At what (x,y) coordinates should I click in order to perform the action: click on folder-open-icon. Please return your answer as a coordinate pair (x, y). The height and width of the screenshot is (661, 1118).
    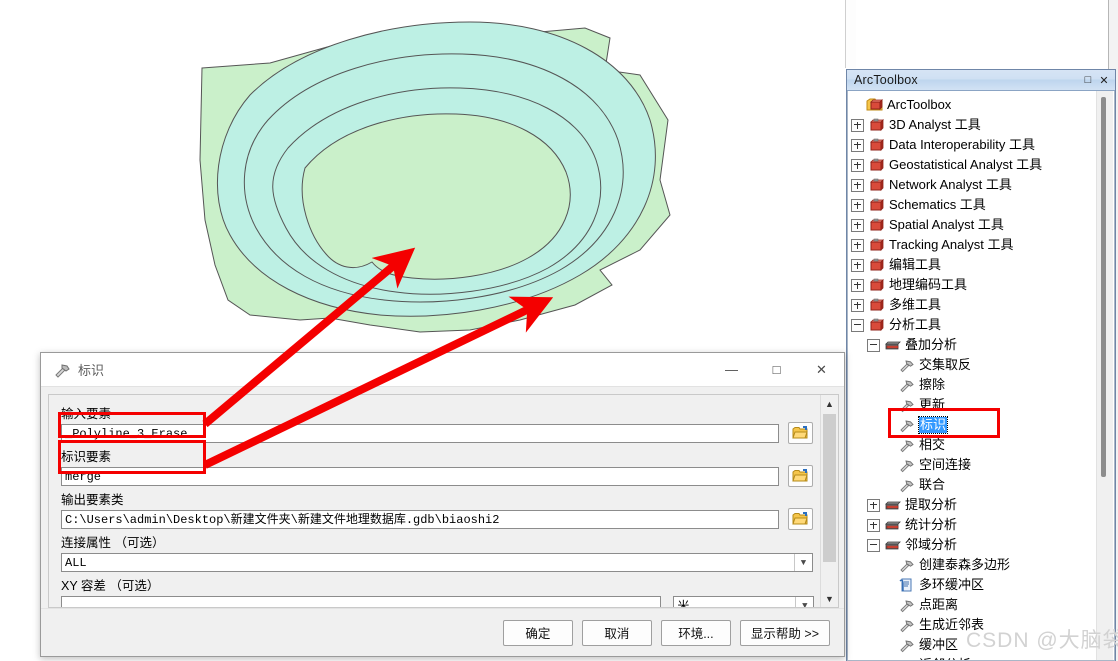
    Looking at the image, I should click on (800, 431).